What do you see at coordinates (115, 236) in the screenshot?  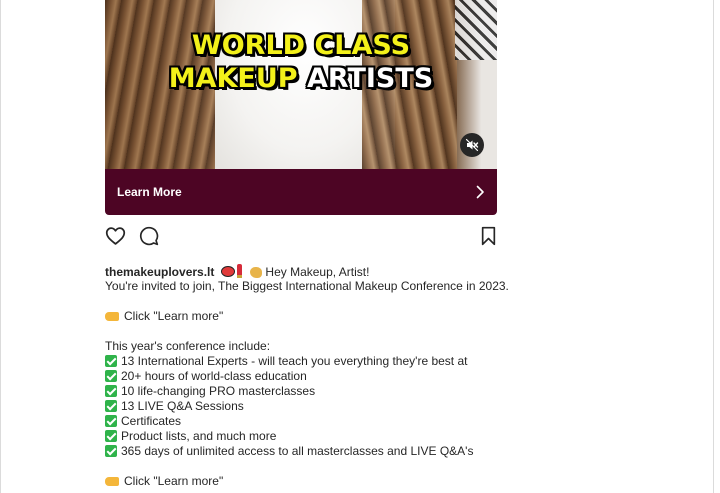 I see `heart-icon` at bounding box center [115, 236].